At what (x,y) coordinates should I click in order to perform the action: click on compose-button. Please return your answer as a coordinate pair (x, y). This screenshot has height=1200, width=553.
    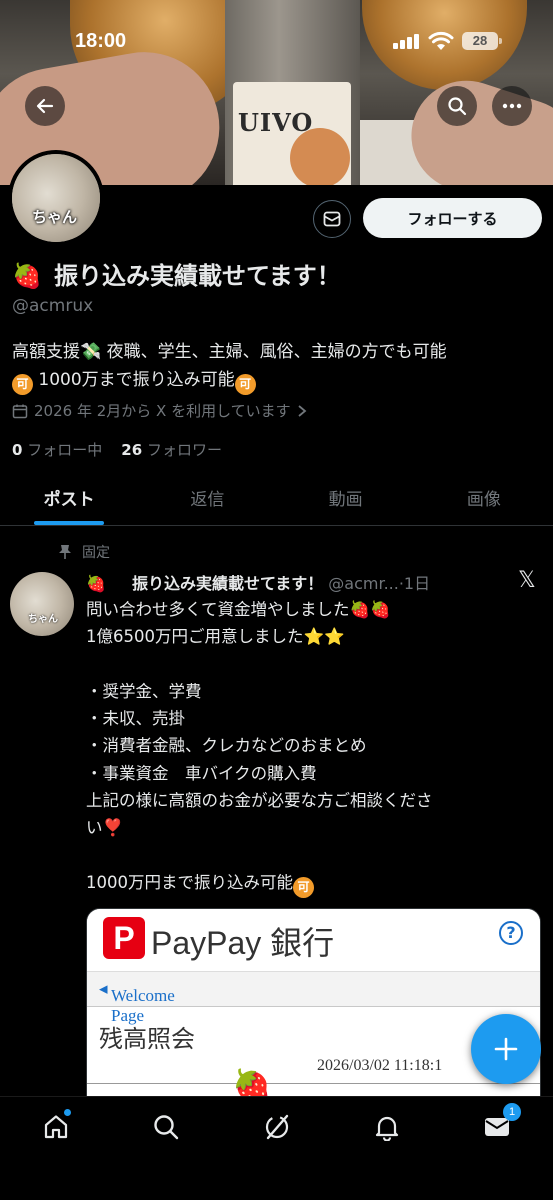
    Looking at the image, I should click on (506, 1049).